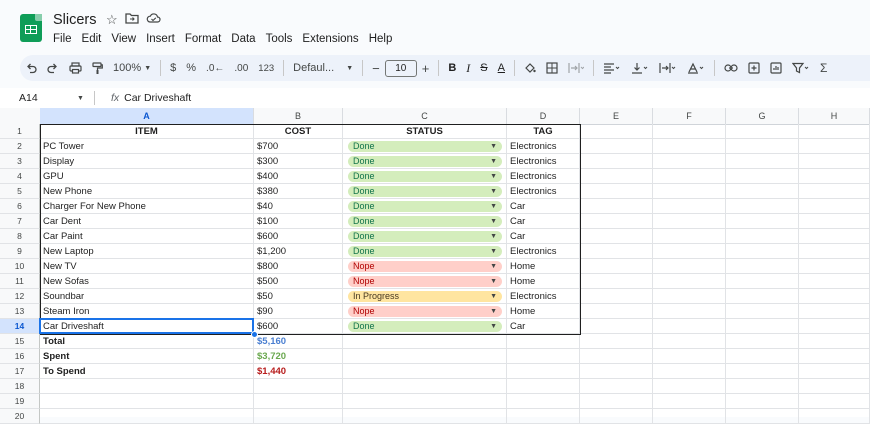 The width and height of the screenshot is (870, 424). I want to click on cell-h15, so click(834, 341).